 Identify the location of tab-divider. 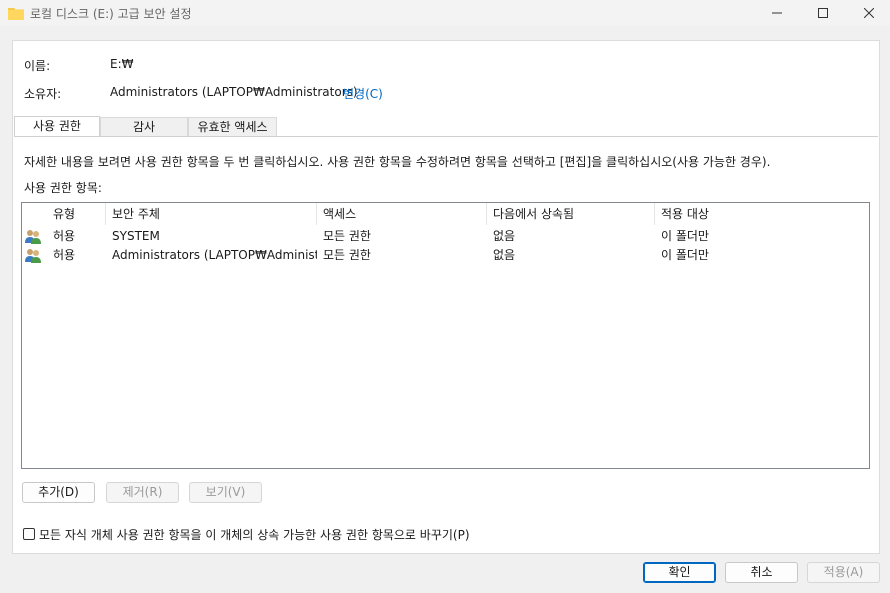
(446, 136).